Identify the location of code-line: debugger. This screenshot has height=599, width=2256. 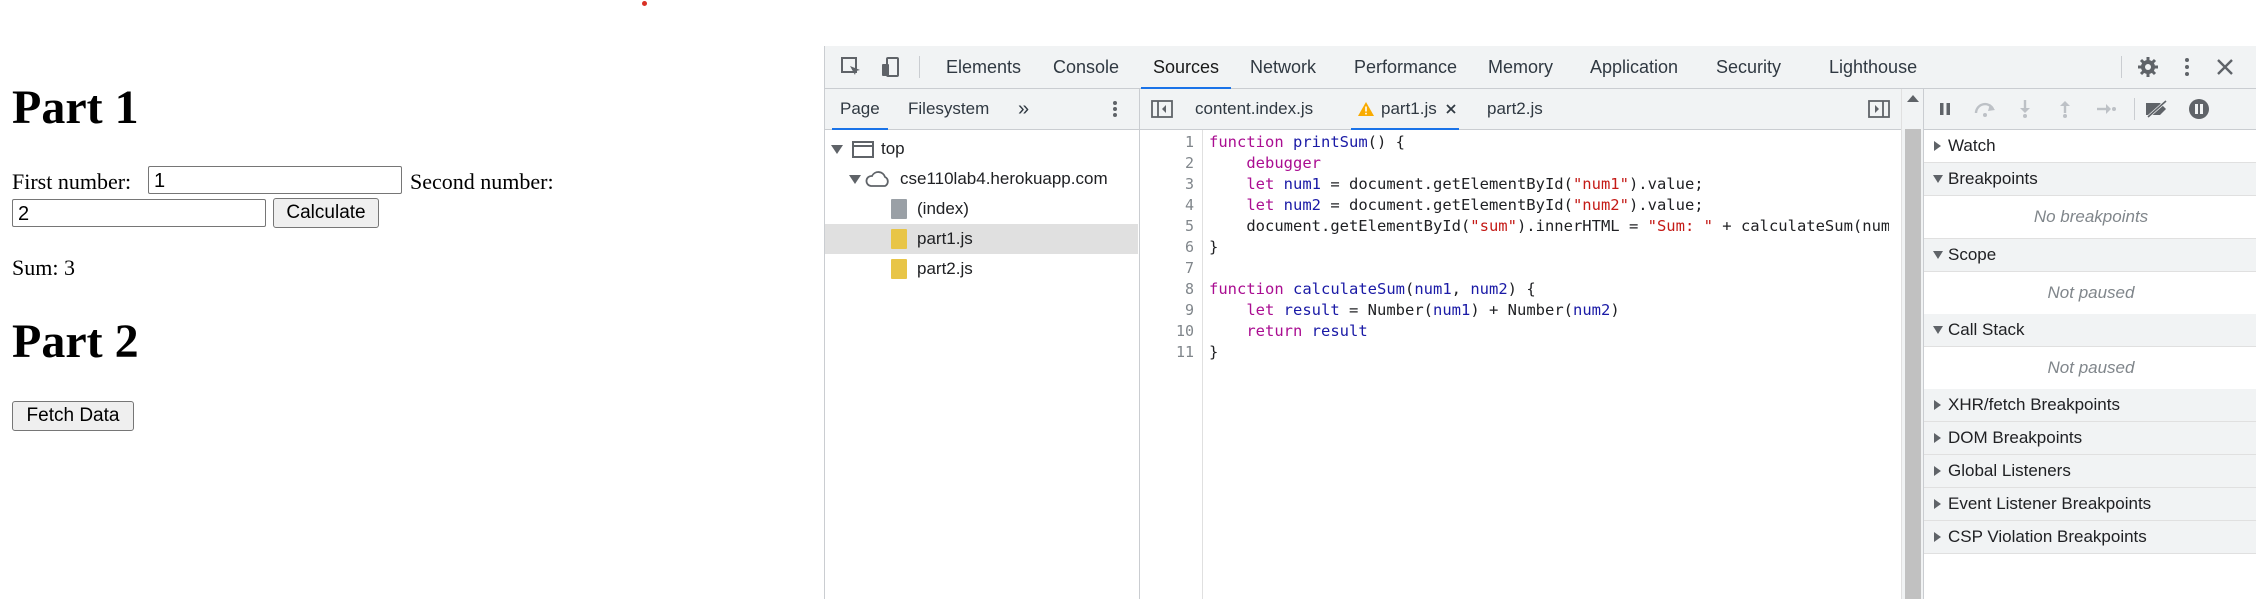
(1549, 163).